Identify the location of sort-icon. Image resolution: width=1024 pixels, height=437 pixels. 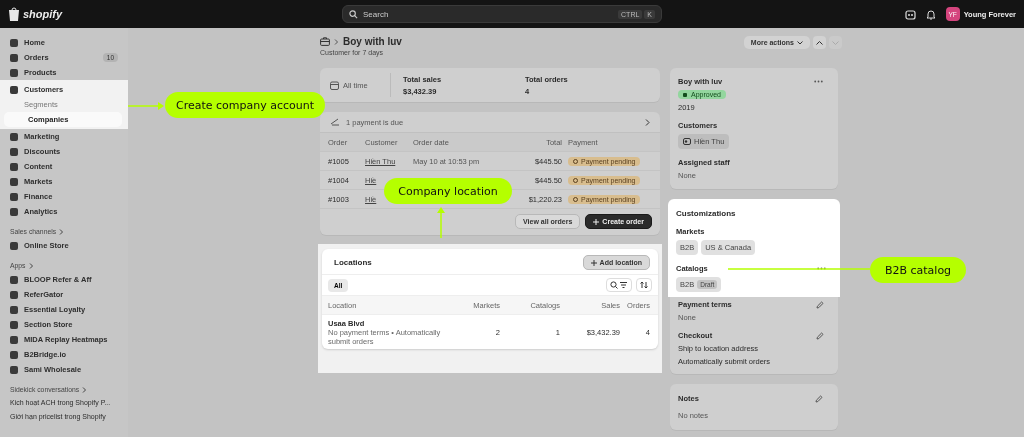
(644, 285).